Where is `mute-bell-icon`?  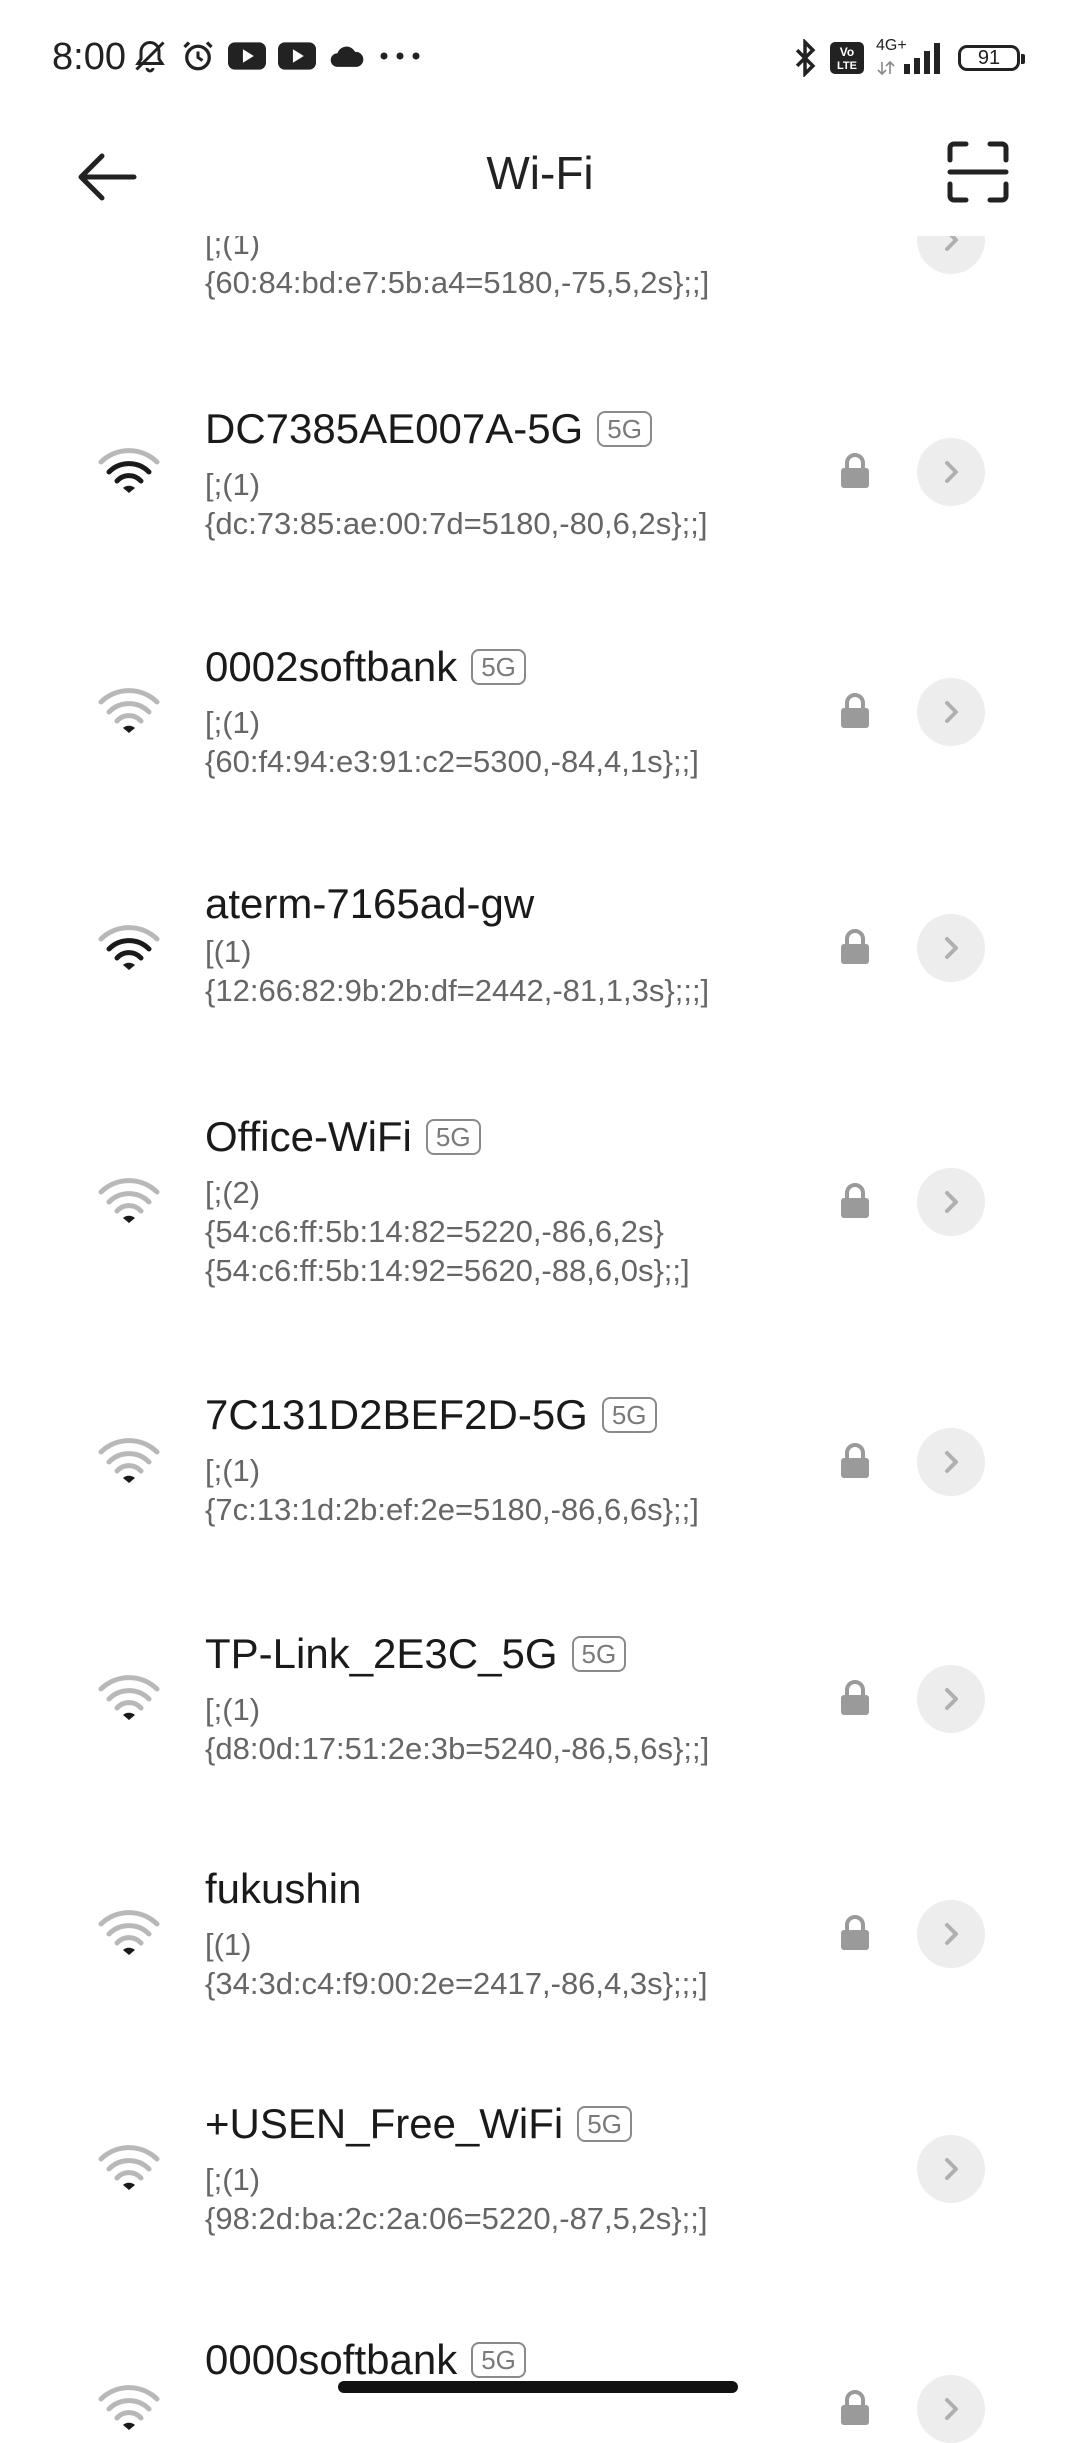
mute-bell-icon is located at coordinates (150, 56).